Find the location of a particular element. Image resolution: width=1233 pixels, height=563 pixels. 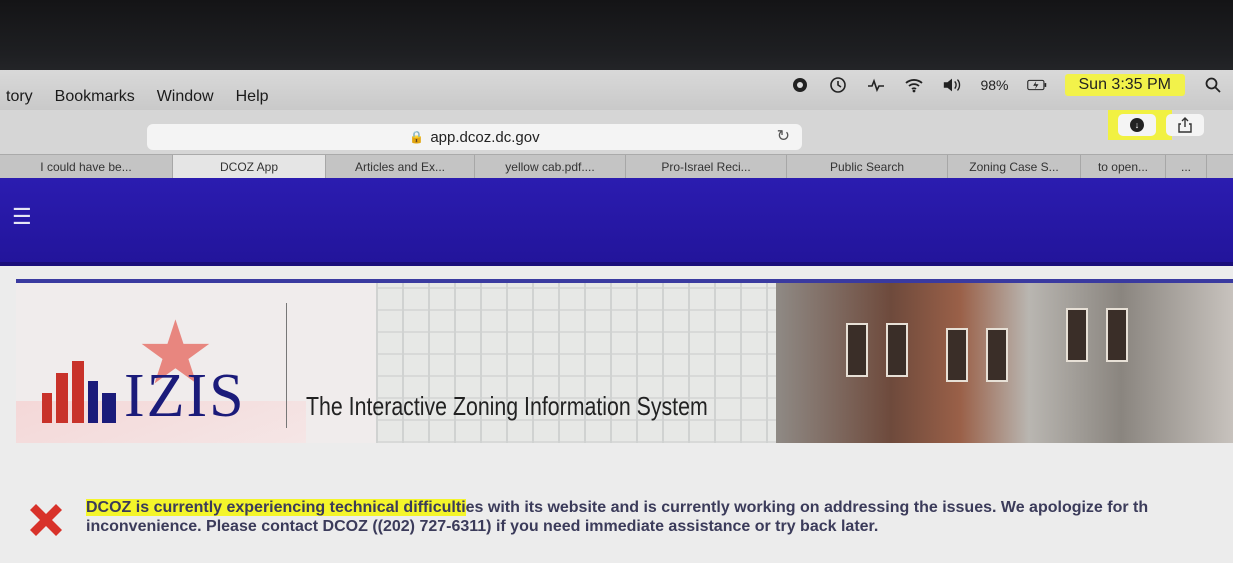

rowhouses-photo is located at coordinates (1004, 363).